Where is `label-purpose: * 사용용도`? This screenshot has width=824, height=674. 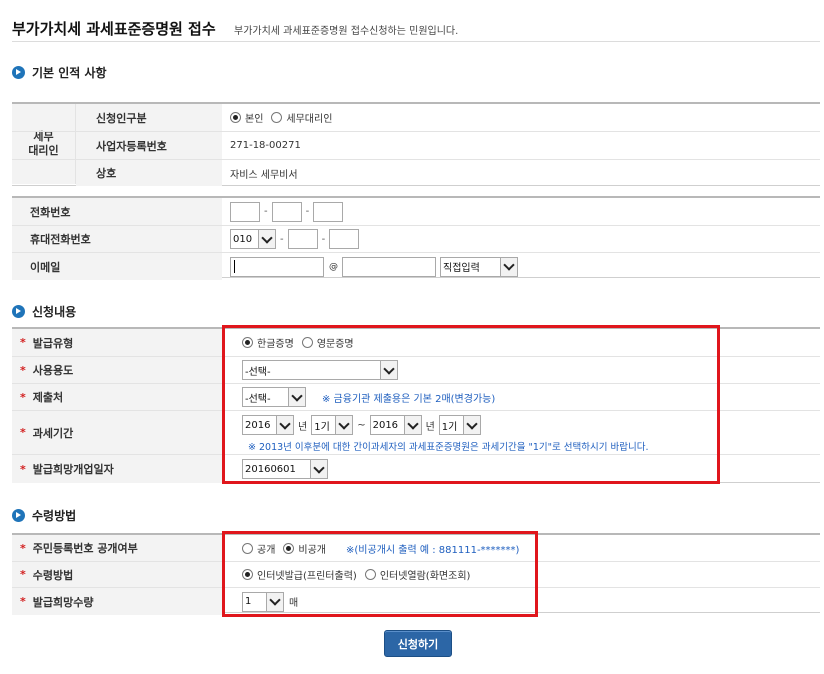
label-purpose: * 사용용도 is located at coordinates (117, 370).